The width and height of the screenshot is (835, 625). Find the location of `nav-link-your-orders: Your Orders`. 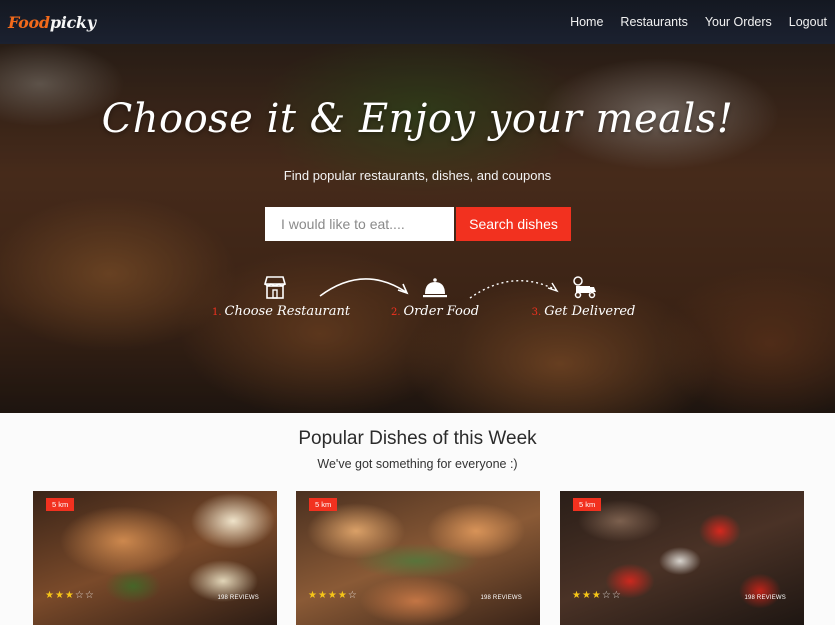

nav-link-your-orders: Your Orders is located at coordinates (738, 22).